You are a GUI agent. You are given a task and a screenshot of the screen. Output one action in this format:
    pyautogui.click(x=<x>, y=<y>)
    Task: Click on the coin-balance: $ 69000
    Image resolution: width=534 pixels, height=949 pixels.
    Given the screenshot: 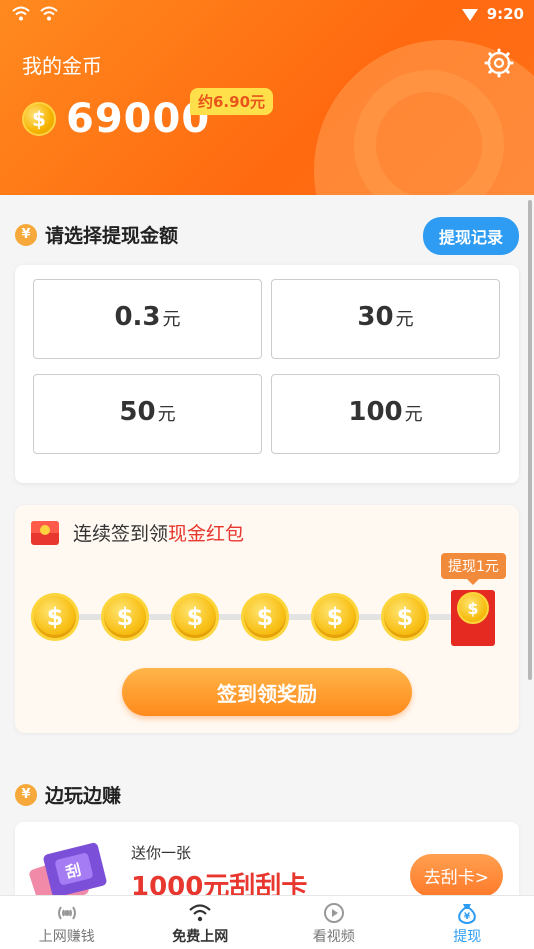 What is the action you would take?
    pyautogui.click(x=116, y=119)
    